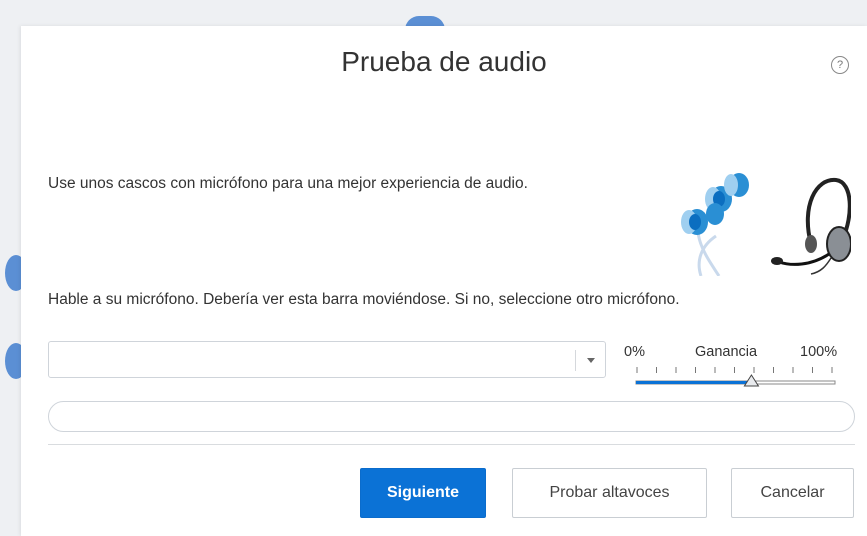 This screenshot has width=867, height=536. What do you see at coordinates (327, 359) in the screenshot?
I see `microphone-select` at bounding box center [327, 359].